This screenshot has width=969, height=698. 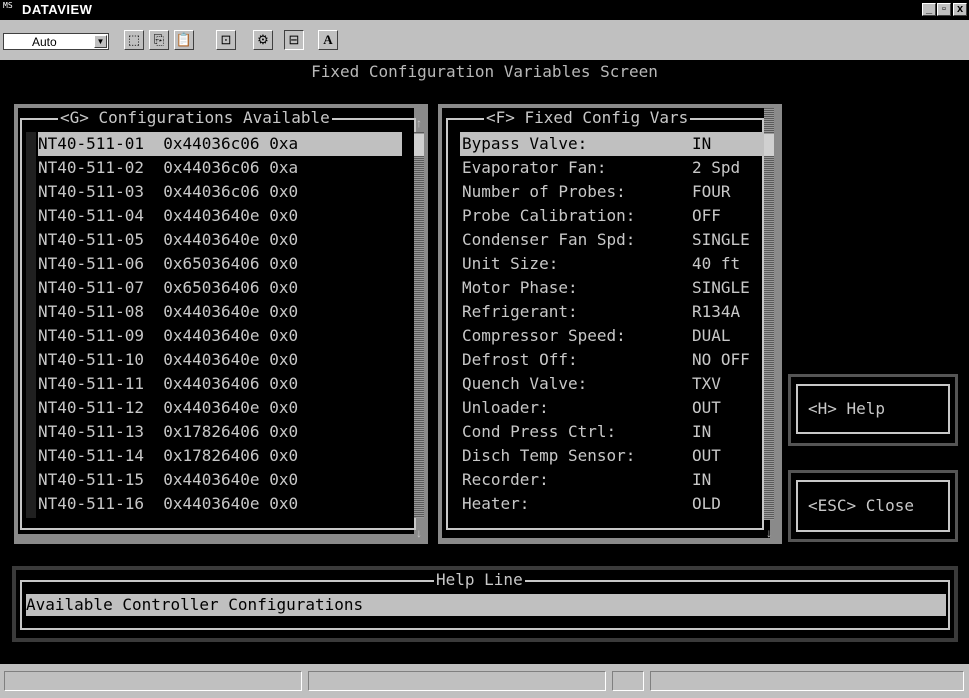 I want to click on fixed-var-row: Probe Calibration: OFF, so click(x=612, y=216).